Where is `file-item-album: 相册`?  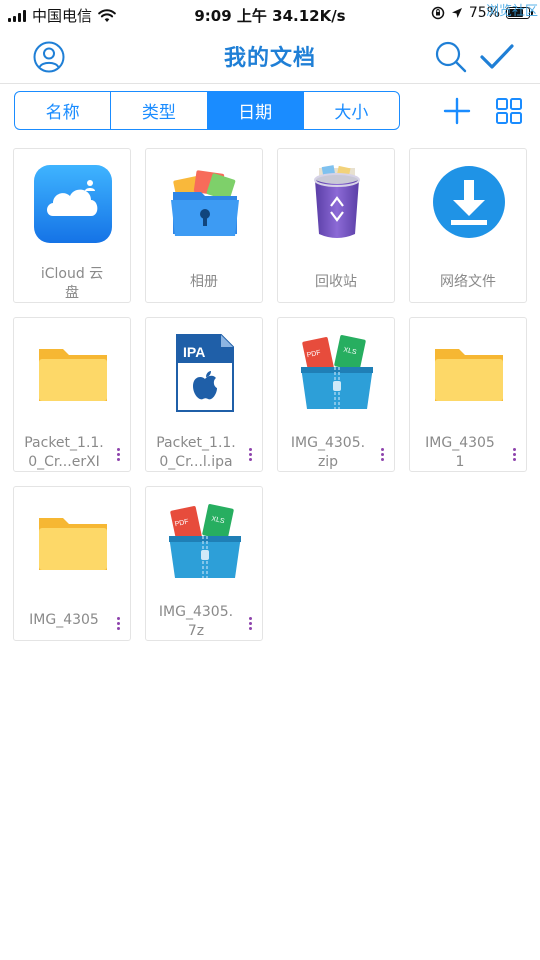
file-item-album: 相册 is located at coordinates (204, 225).